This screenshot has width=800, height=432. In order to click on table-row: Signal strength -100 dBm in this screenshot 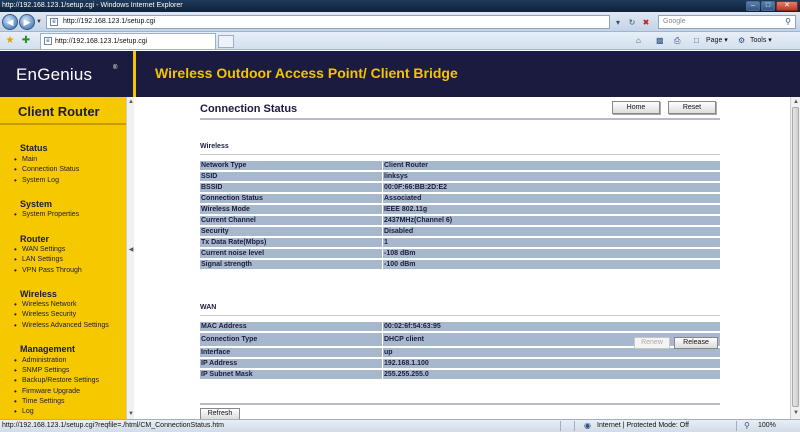, I will do `click(460, 264)`.